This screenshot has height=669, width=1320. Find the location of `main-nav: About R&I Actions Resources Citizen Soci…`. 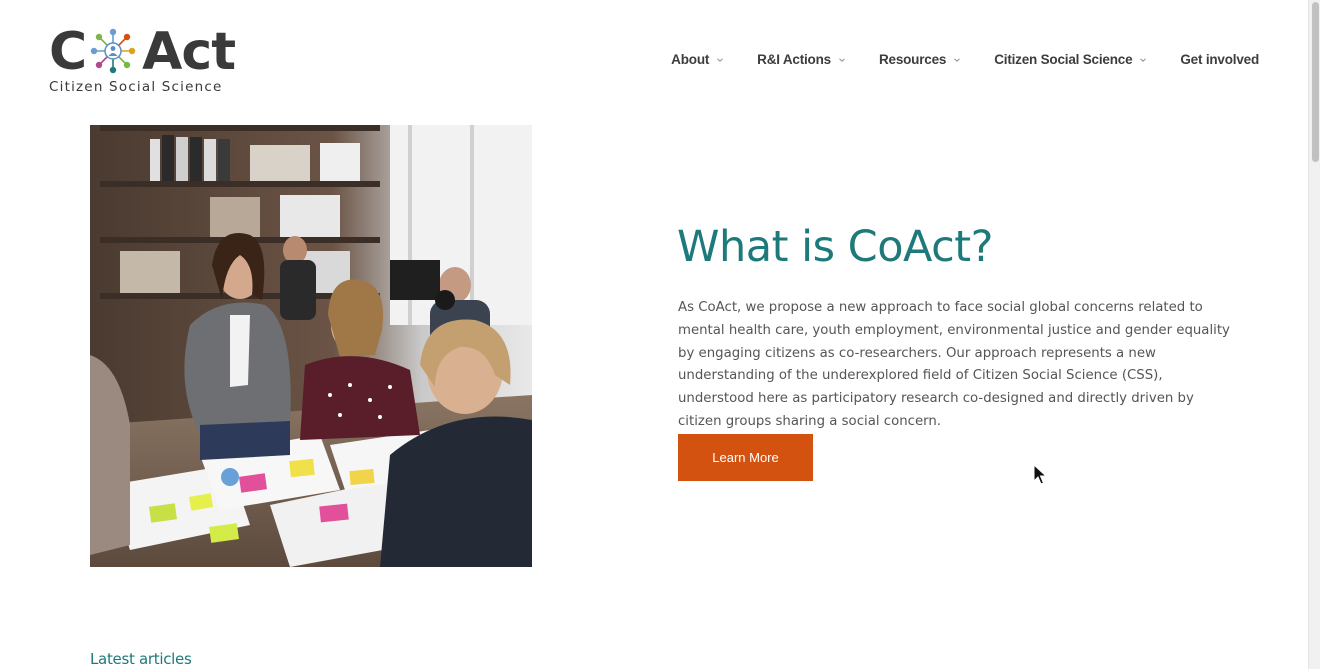

main-nav: About R&I Actions Resources Citizen Soci… is located at coordinates (948, 59).